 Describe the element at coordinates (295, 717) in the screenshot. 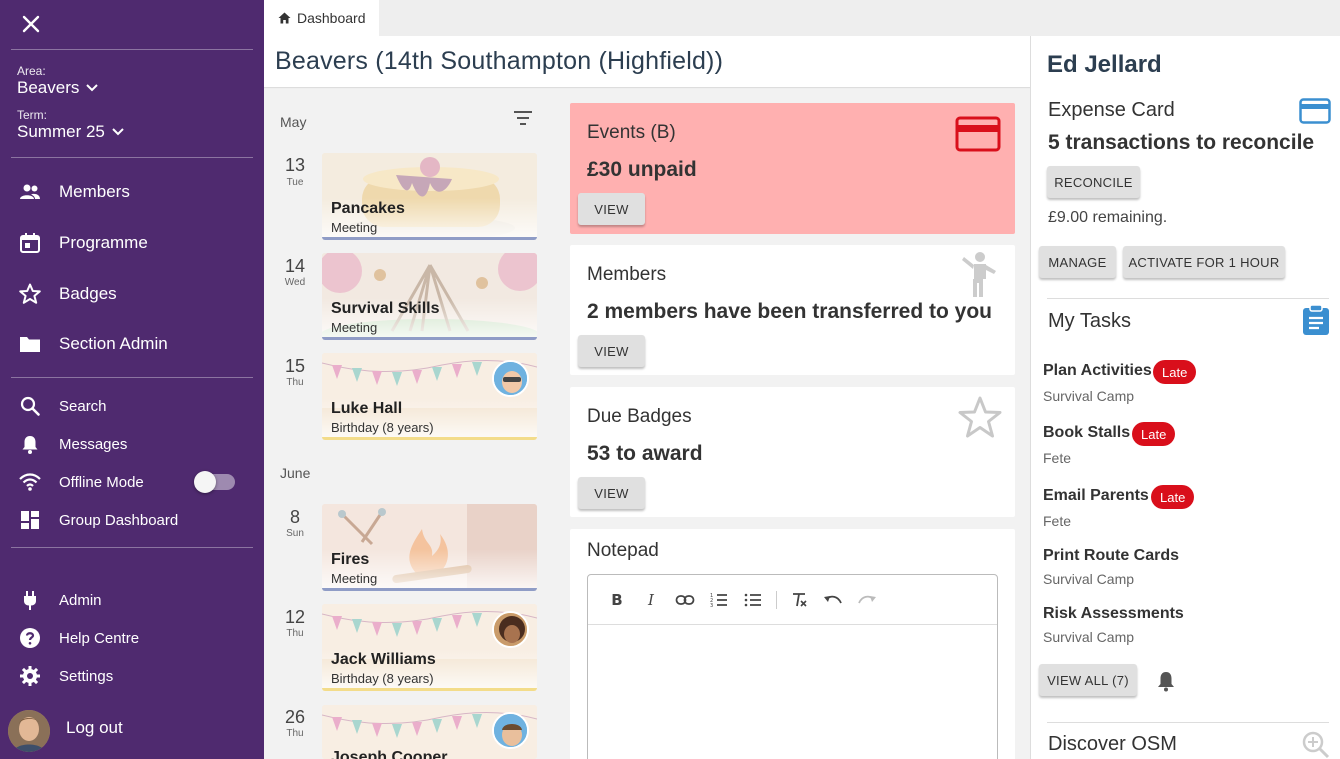

I see `event-day: 26` at that location.